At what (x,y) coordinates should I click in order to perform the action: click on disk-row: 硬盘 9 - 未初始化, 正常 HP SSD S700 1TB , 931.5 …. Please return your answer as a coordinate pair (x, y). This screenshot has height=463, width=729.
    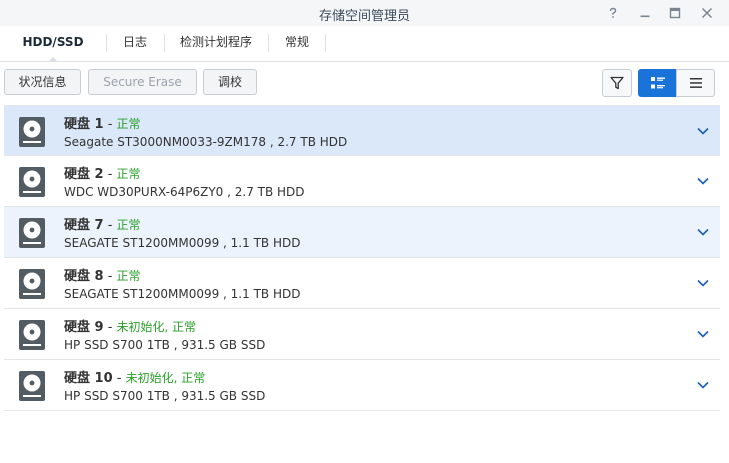
    Looking at the image, I should click on (362, 334).